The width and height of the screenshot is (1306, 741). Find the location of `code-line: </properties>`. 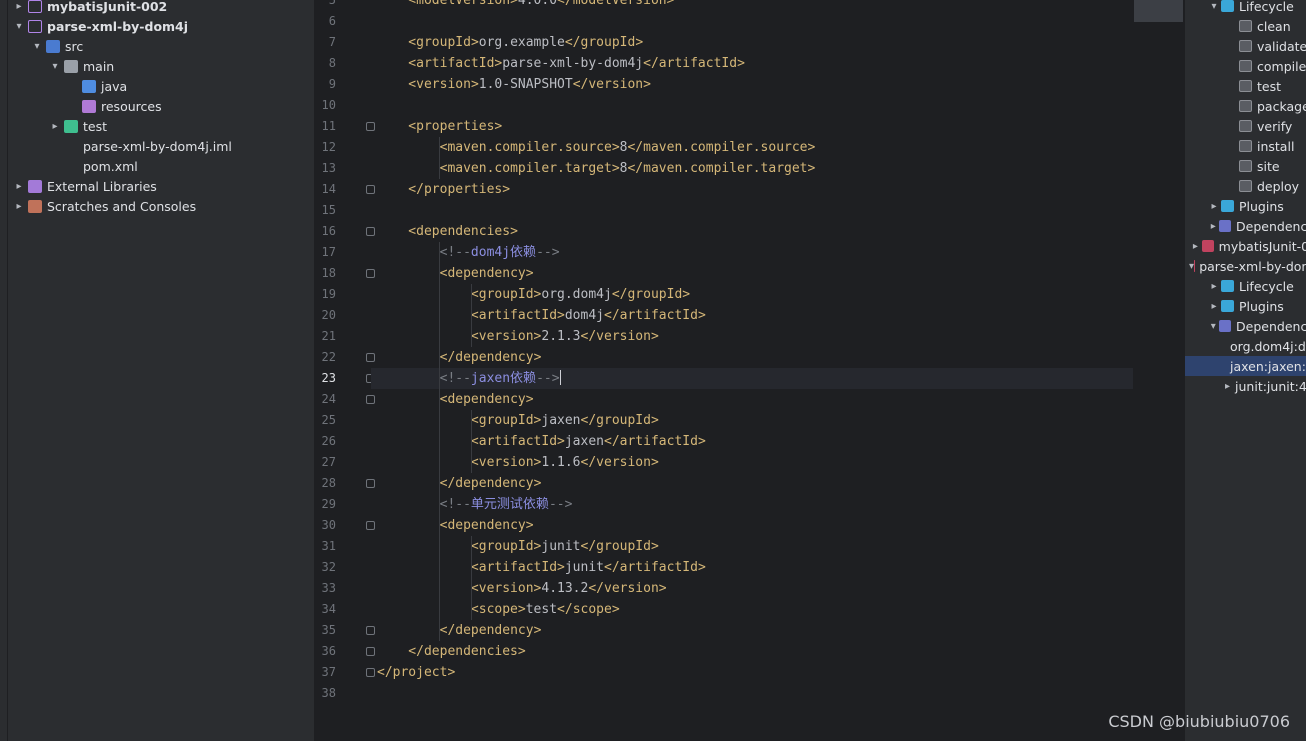

code-line: </properties> is located at coordinates (757, 189).